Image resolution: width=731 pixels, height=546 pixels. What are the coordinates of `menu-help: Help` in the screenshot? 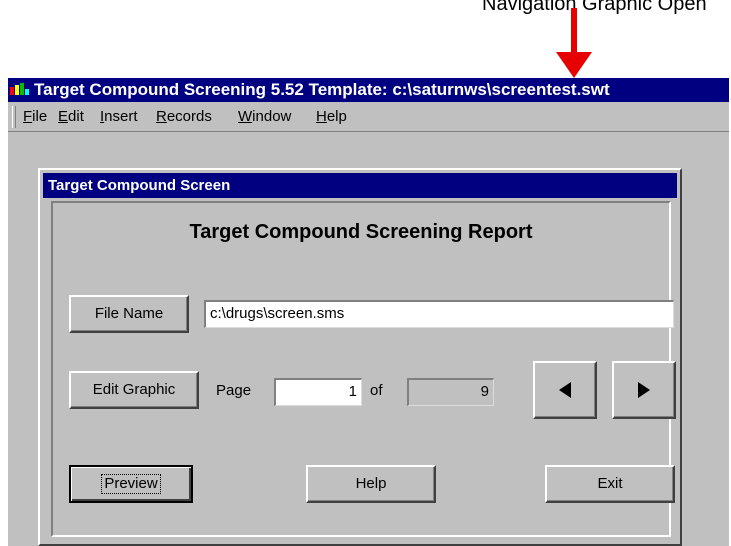 It's located at (331, 117).